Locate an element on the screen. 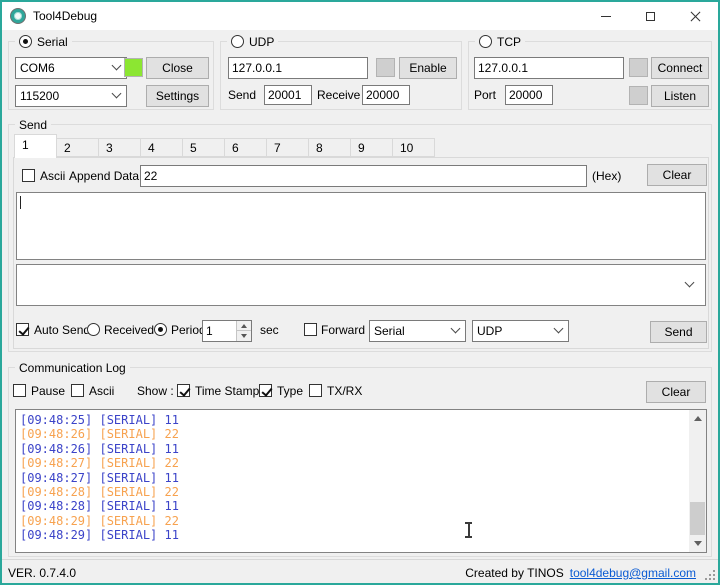 The height and width of the screenshot is (585, 720). arrow-up-icon is located at coordinates (244, 325).